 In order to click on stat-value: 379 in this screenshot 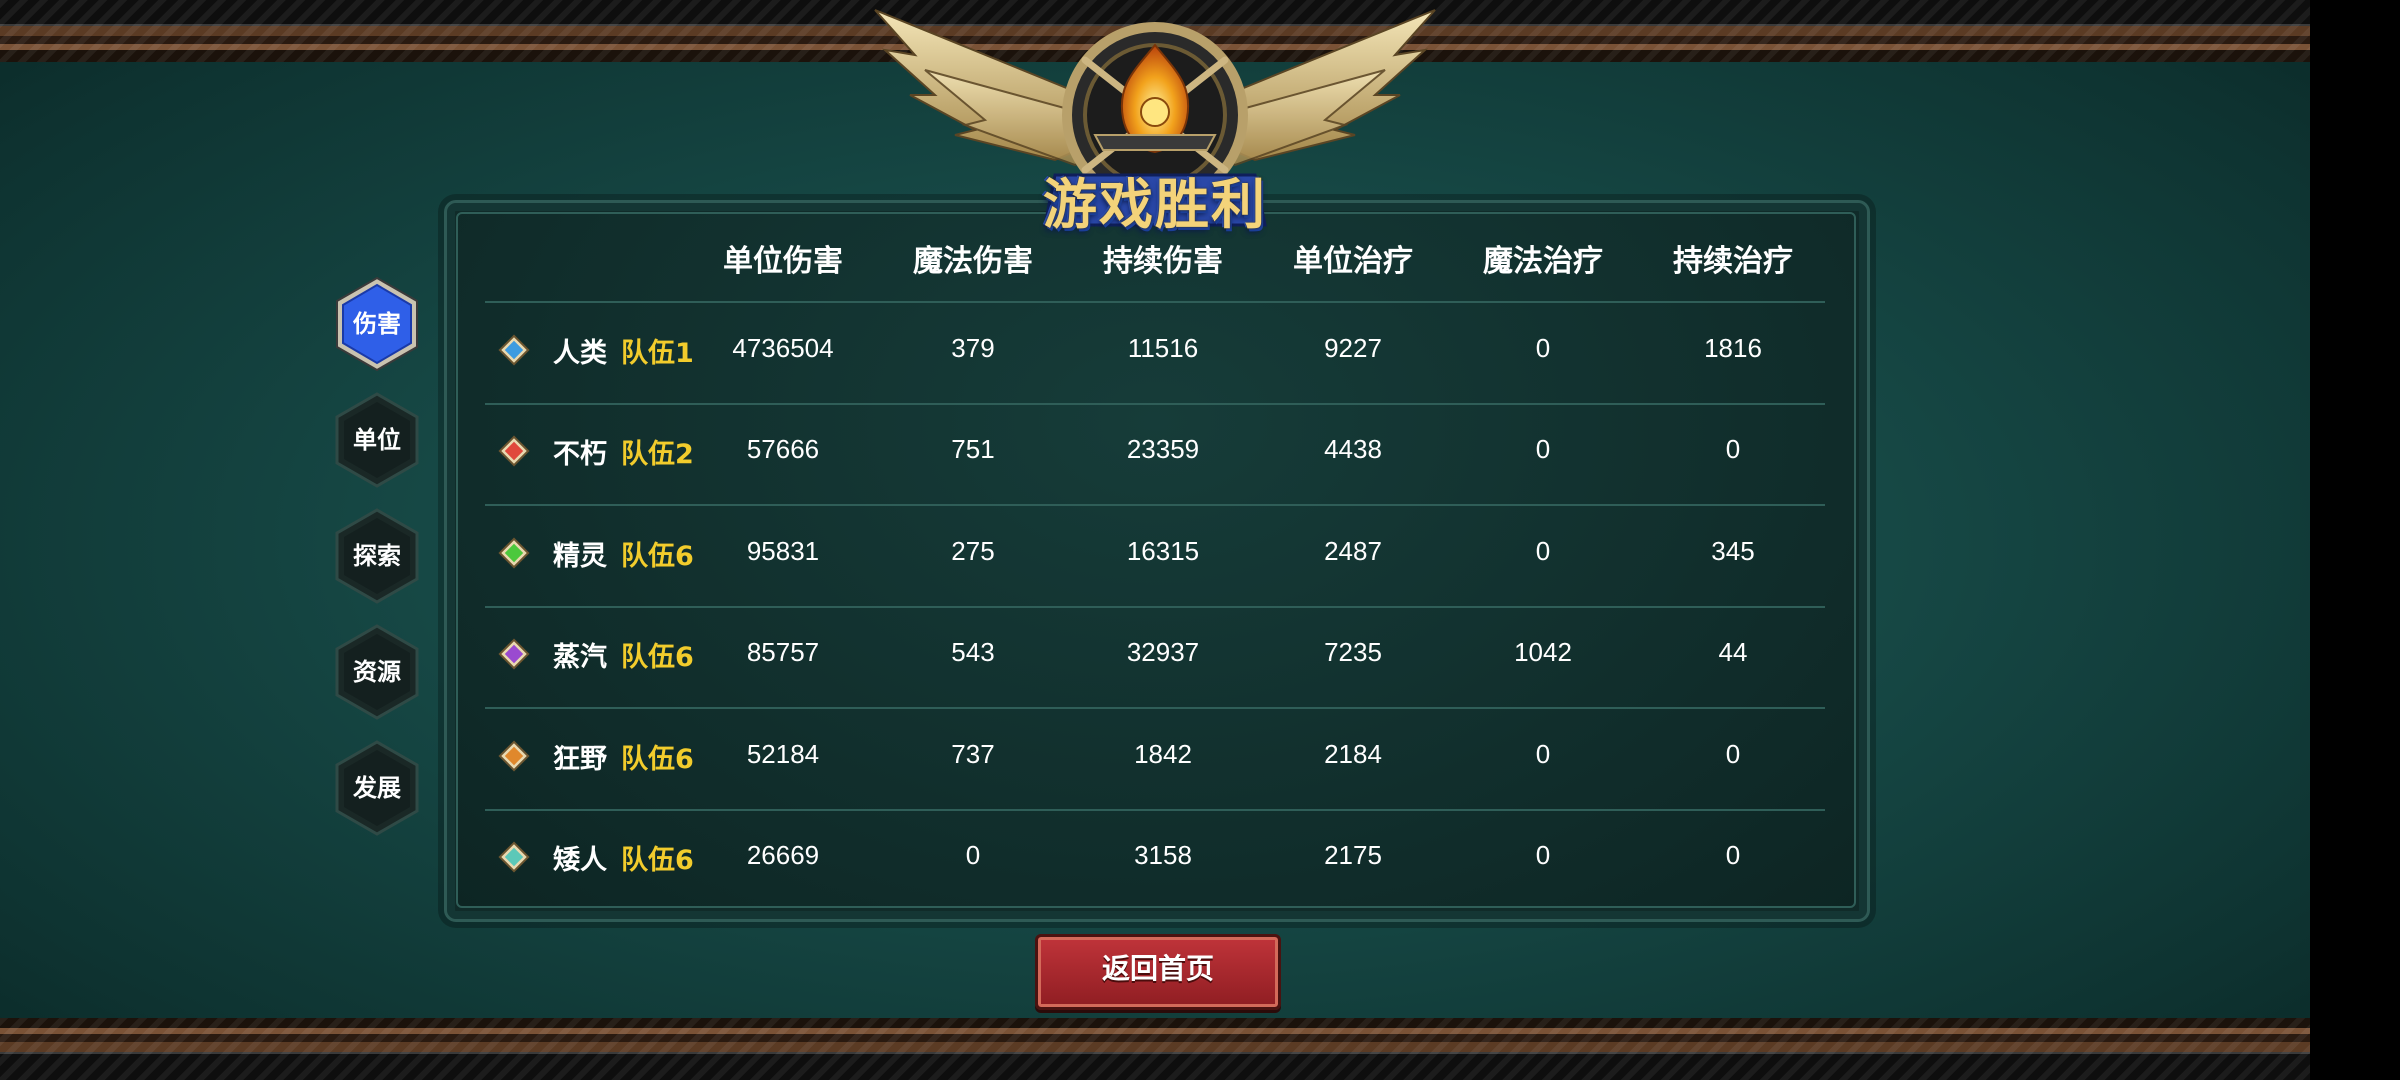, I will do `click(973, 348)`.